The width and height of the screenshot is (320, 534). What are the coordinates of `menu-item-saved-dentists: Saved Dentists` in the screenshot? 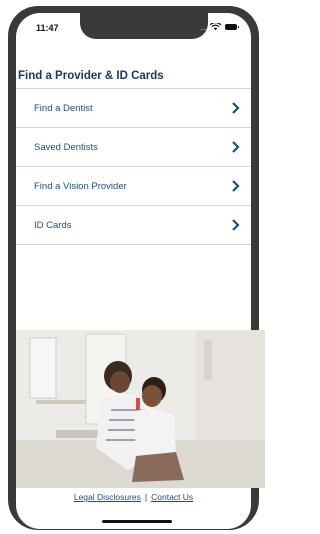 It's located at (133, 146).